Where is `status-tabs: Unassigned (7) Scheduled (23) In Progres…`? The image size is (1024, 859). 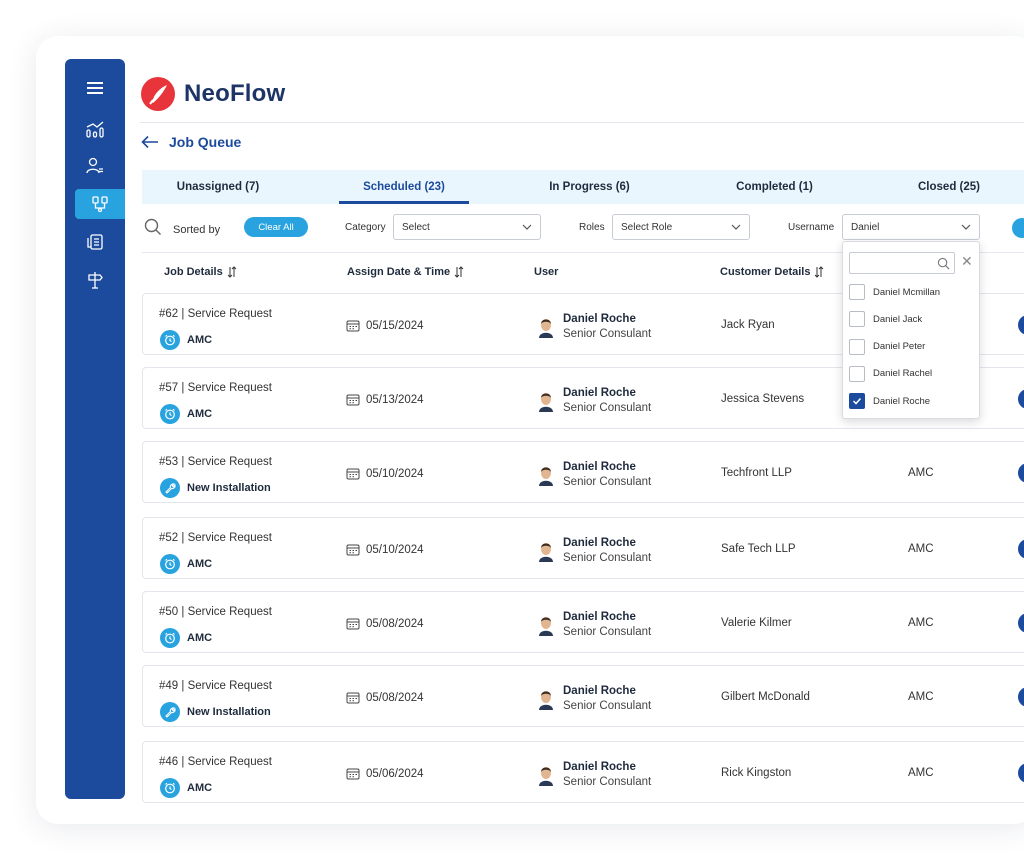
status-tabs: Unassigned (7) Scheduled (23) In Progres… is located at coordinates (583, 187).